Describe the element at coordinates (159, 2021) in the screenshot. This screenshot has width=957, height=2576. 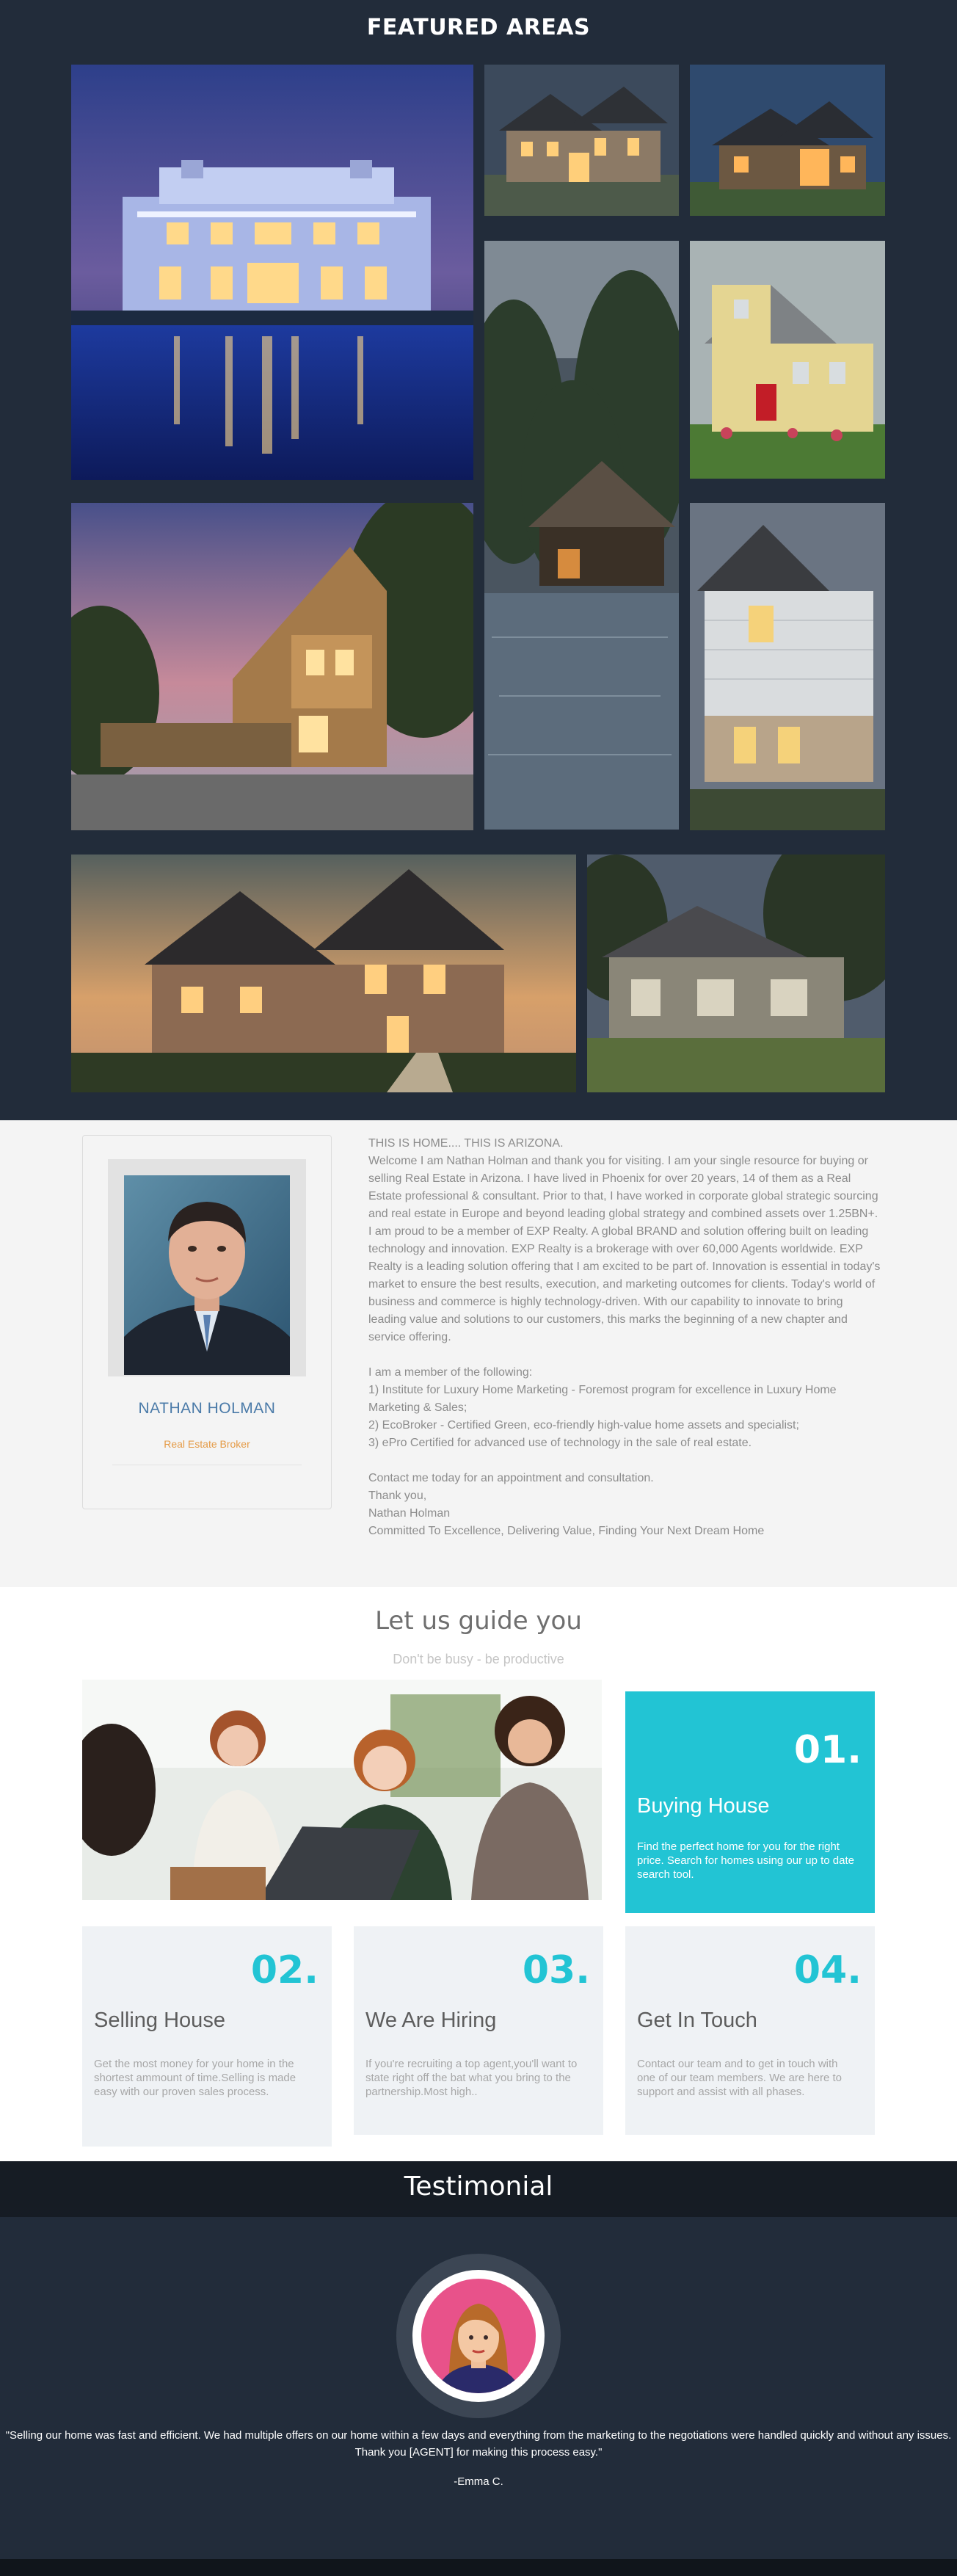
I see `card-title: Selling House` at that location.